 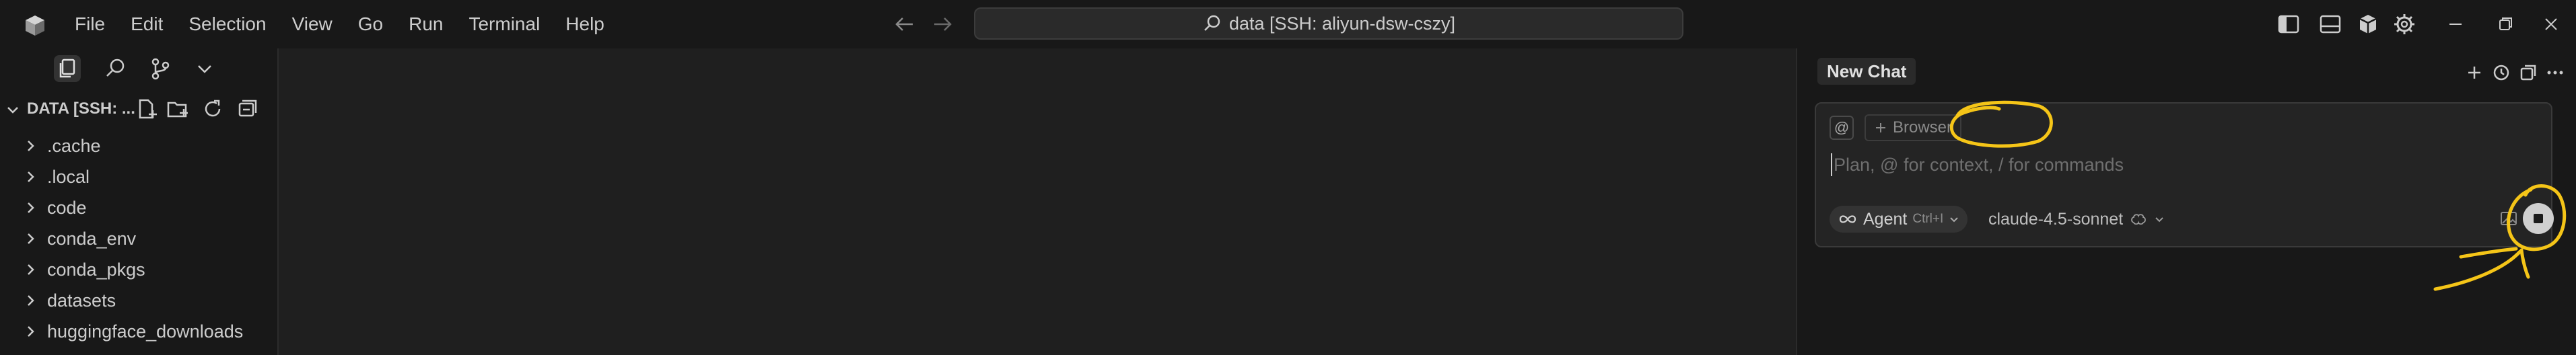 I want to click on tree-item-label: huggingface_downloads, so click(x=145, y=331).